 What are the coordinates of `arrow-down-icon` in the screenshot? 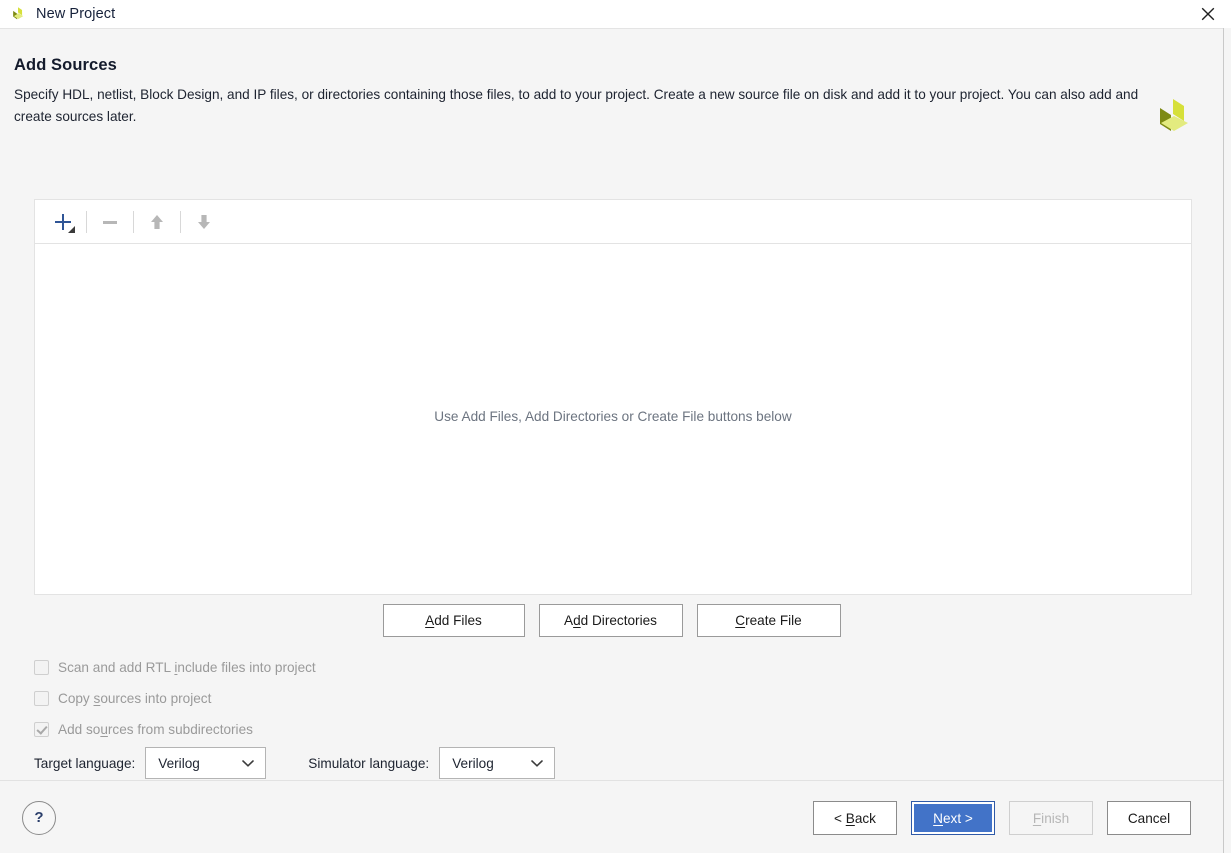 It's located at (204, 222).